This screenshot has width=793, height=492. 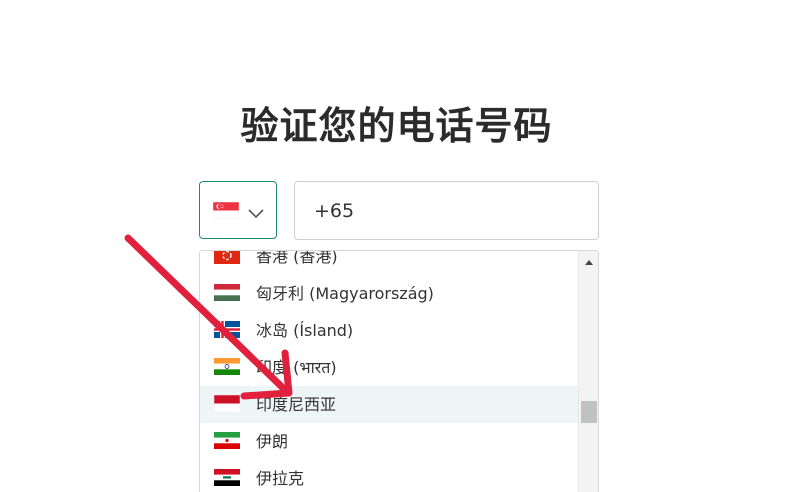 I want to click on country-option-label: 印度尼西亚, so click(x=296, y=404).